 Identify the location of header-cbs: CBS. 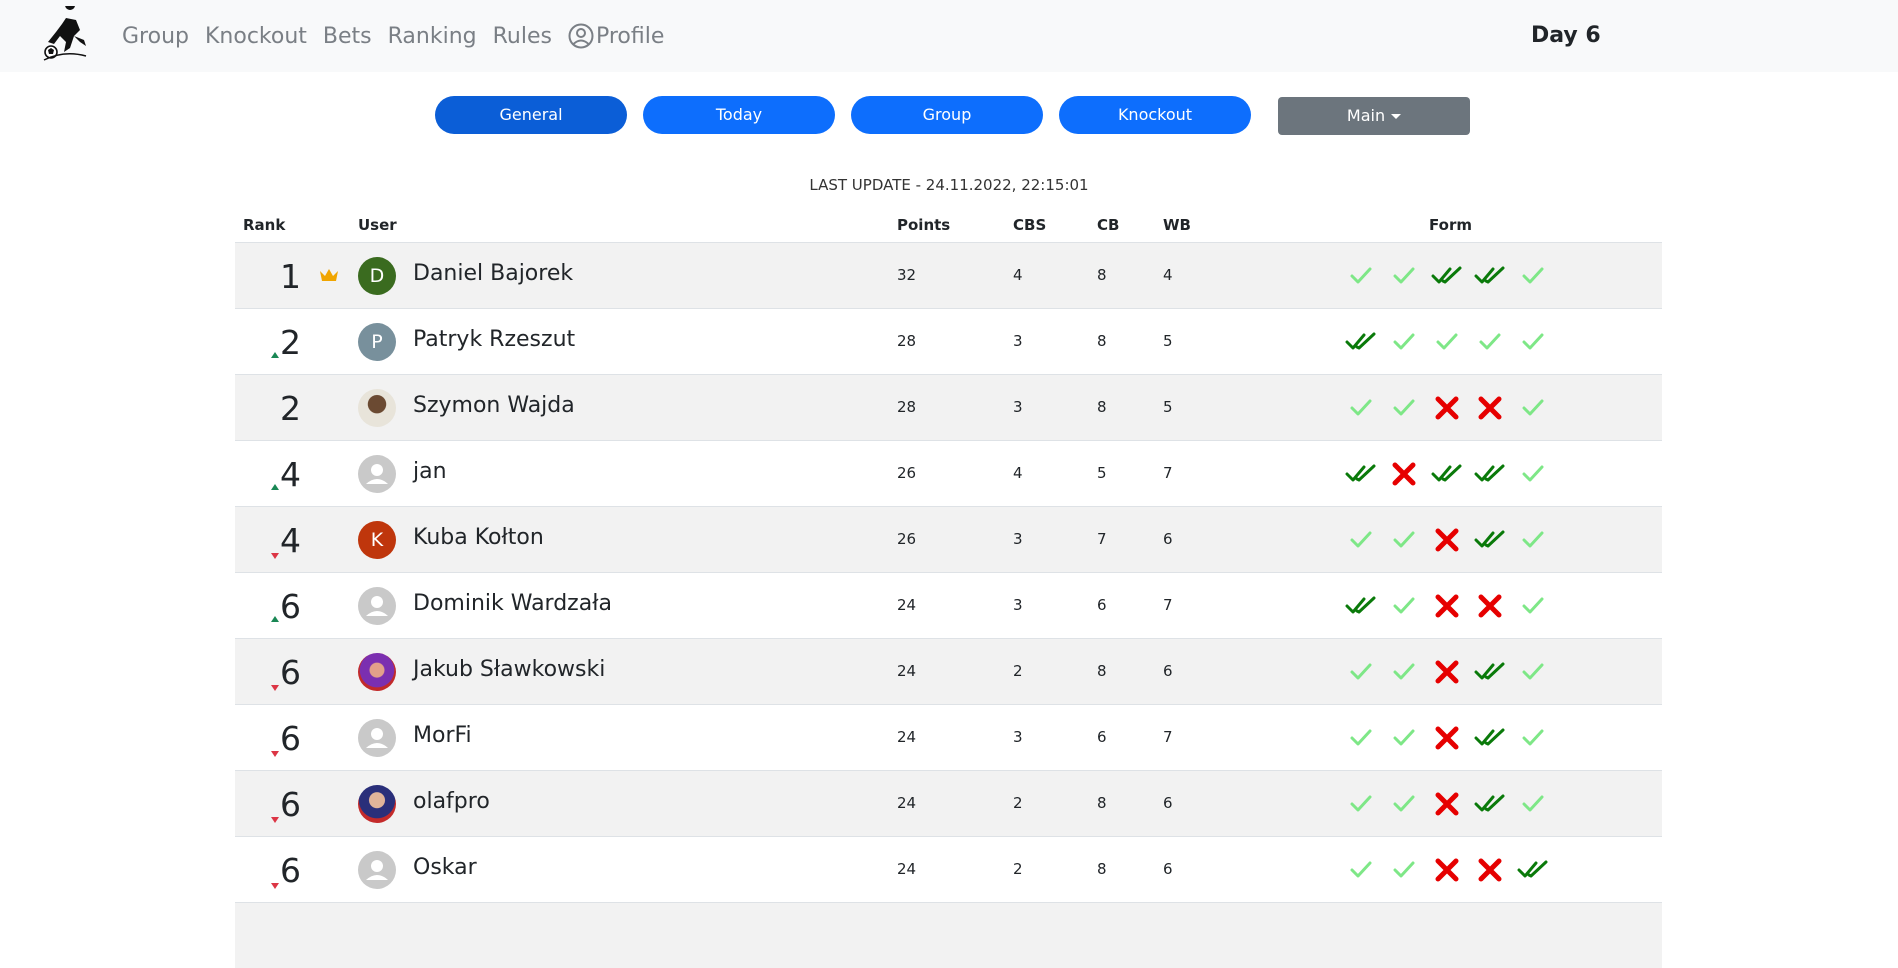
(1030, 225).